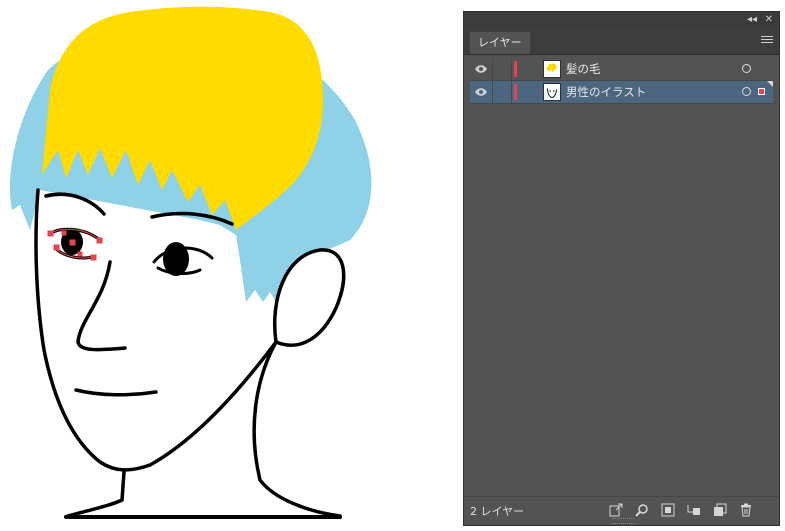 The width and height of the screenshot is (785, 531). Describe the element at coordinates (606, 92) in the screenshot. I see `layer-name: 男性のイラスト` at that location.